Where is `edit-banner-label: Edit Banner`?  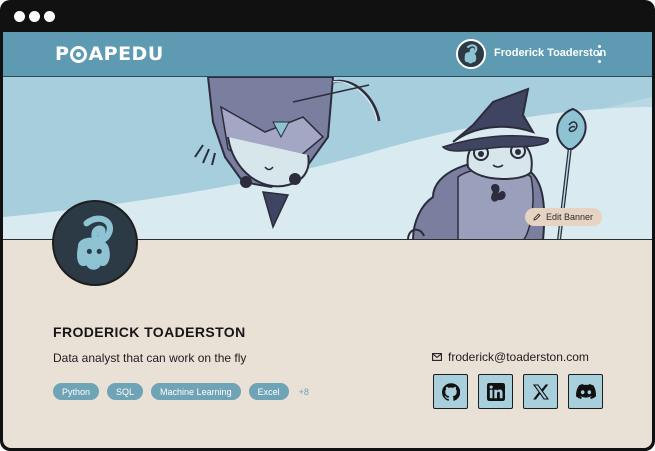
edit-banner-label: Edit Banner is located at coordinates (570, 217).